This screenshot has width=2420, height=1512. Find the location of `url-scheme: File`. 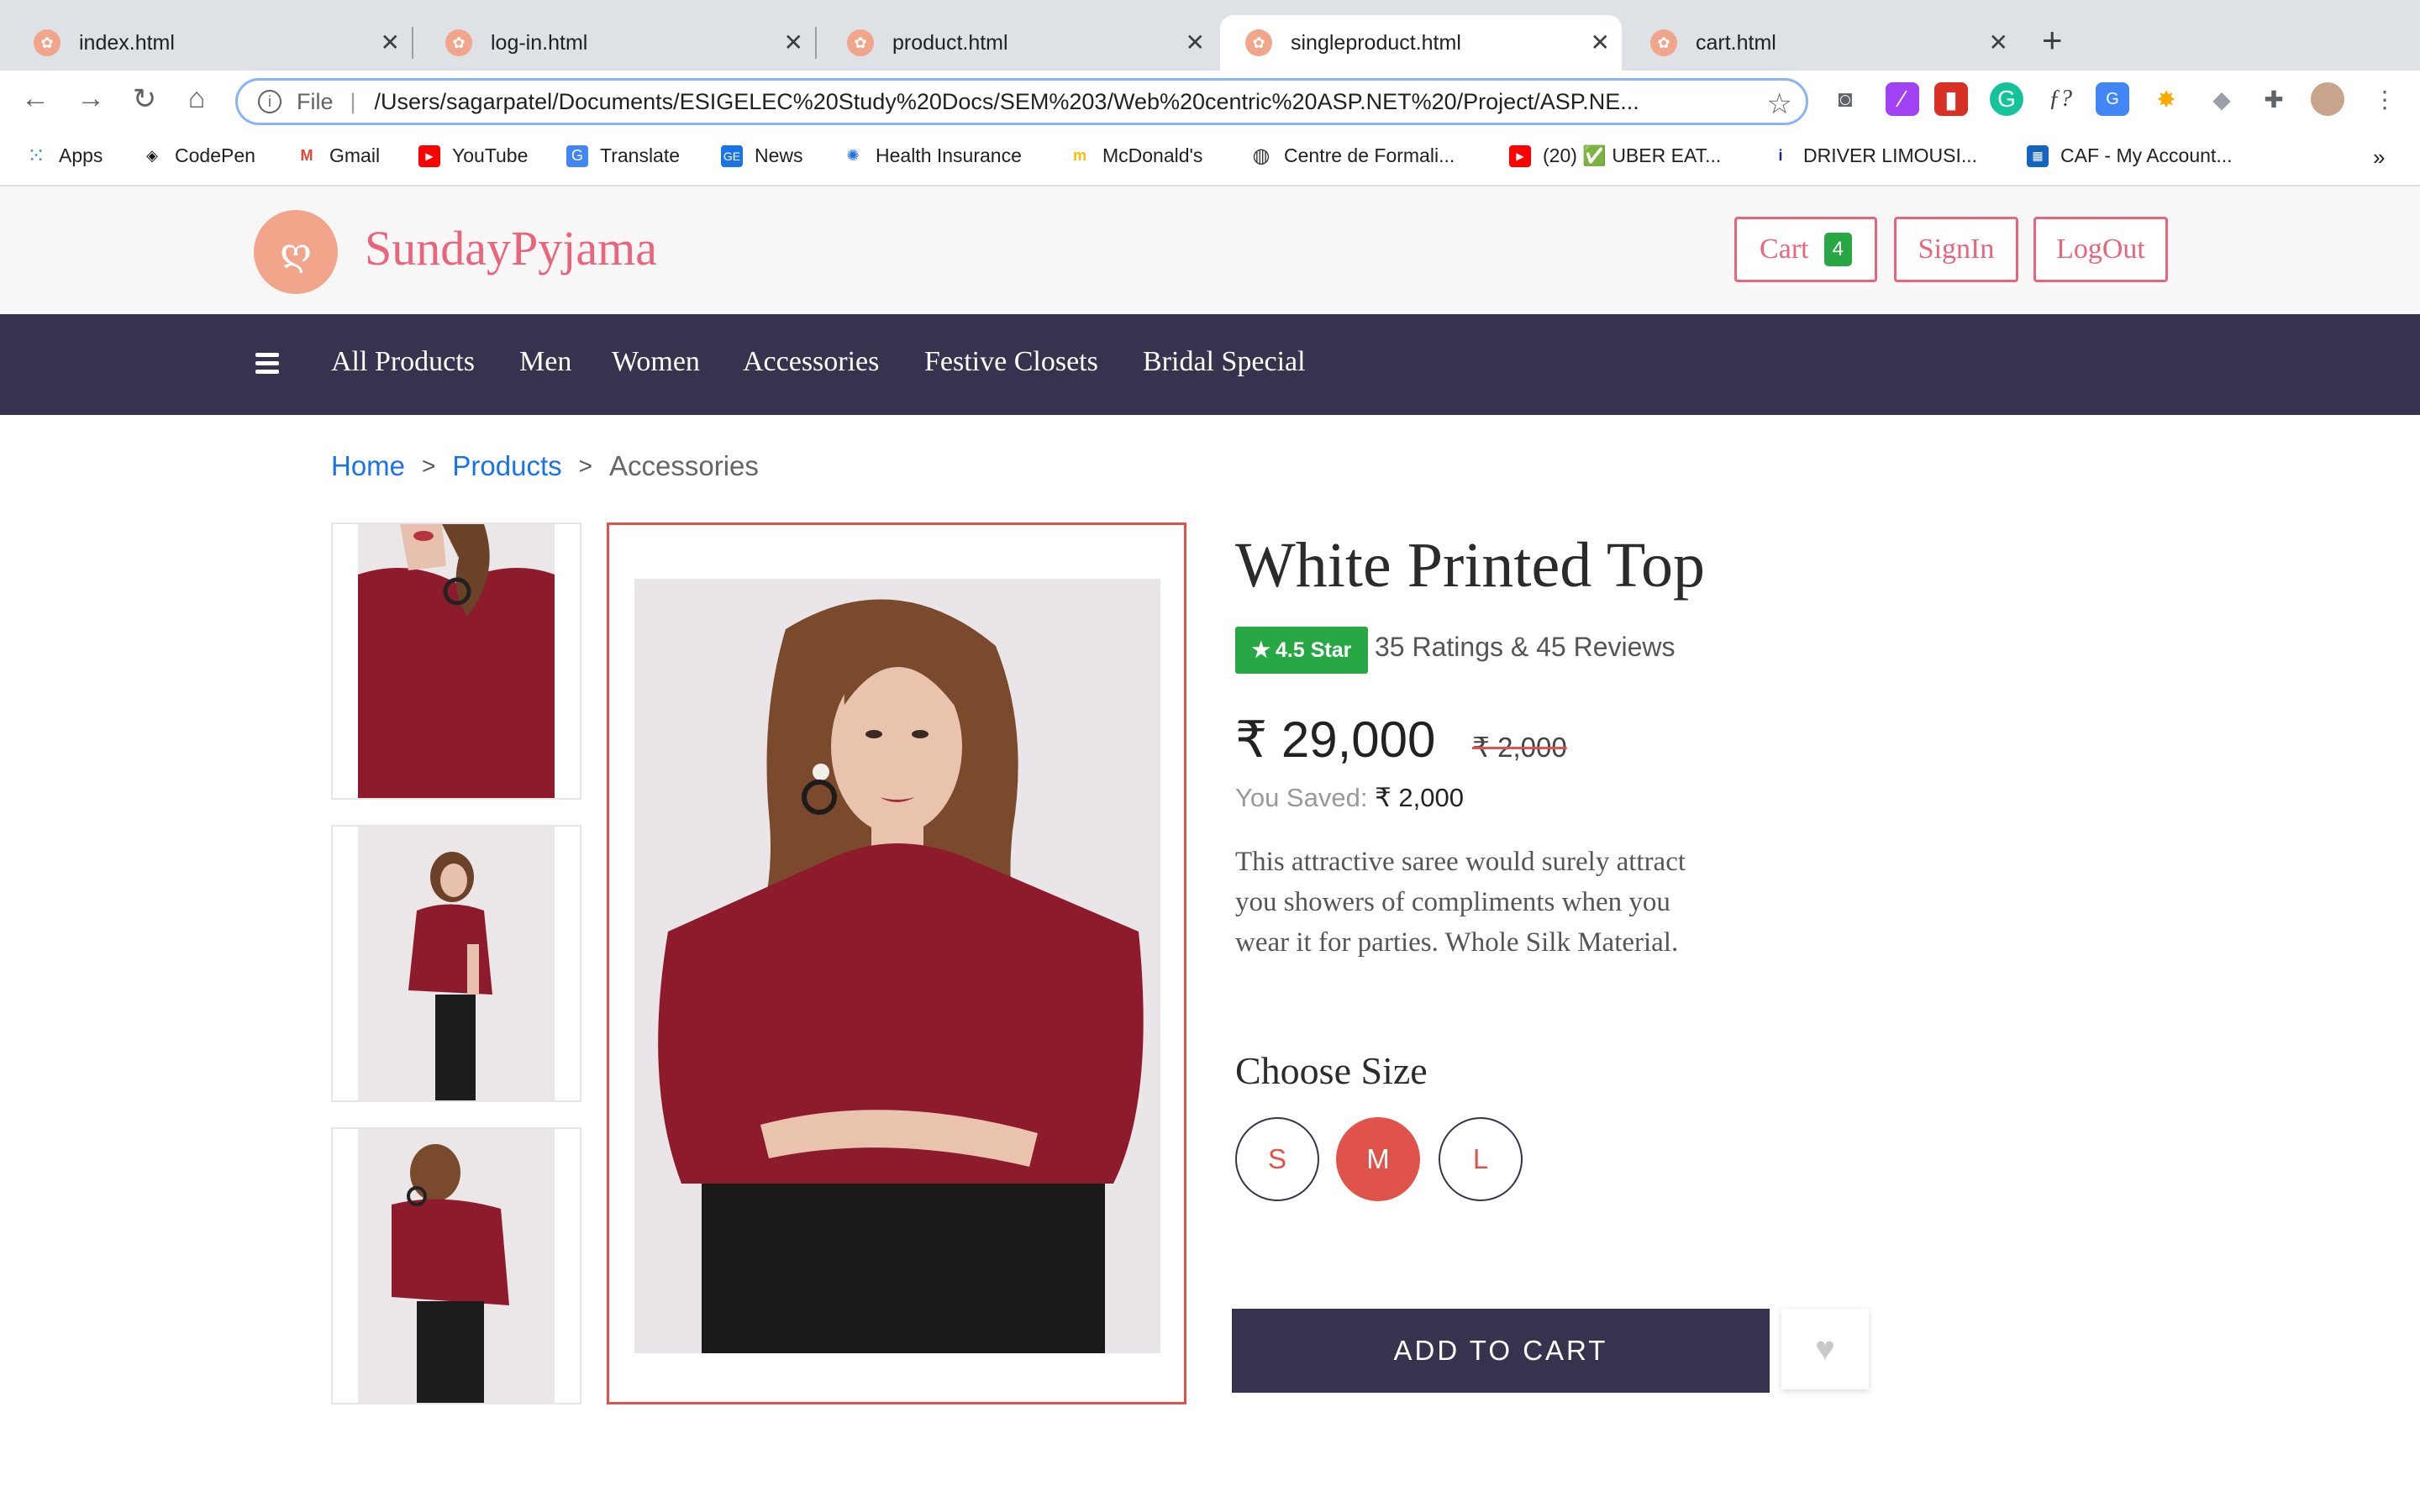

url-scheme: File is located at coordinates (315, 101).